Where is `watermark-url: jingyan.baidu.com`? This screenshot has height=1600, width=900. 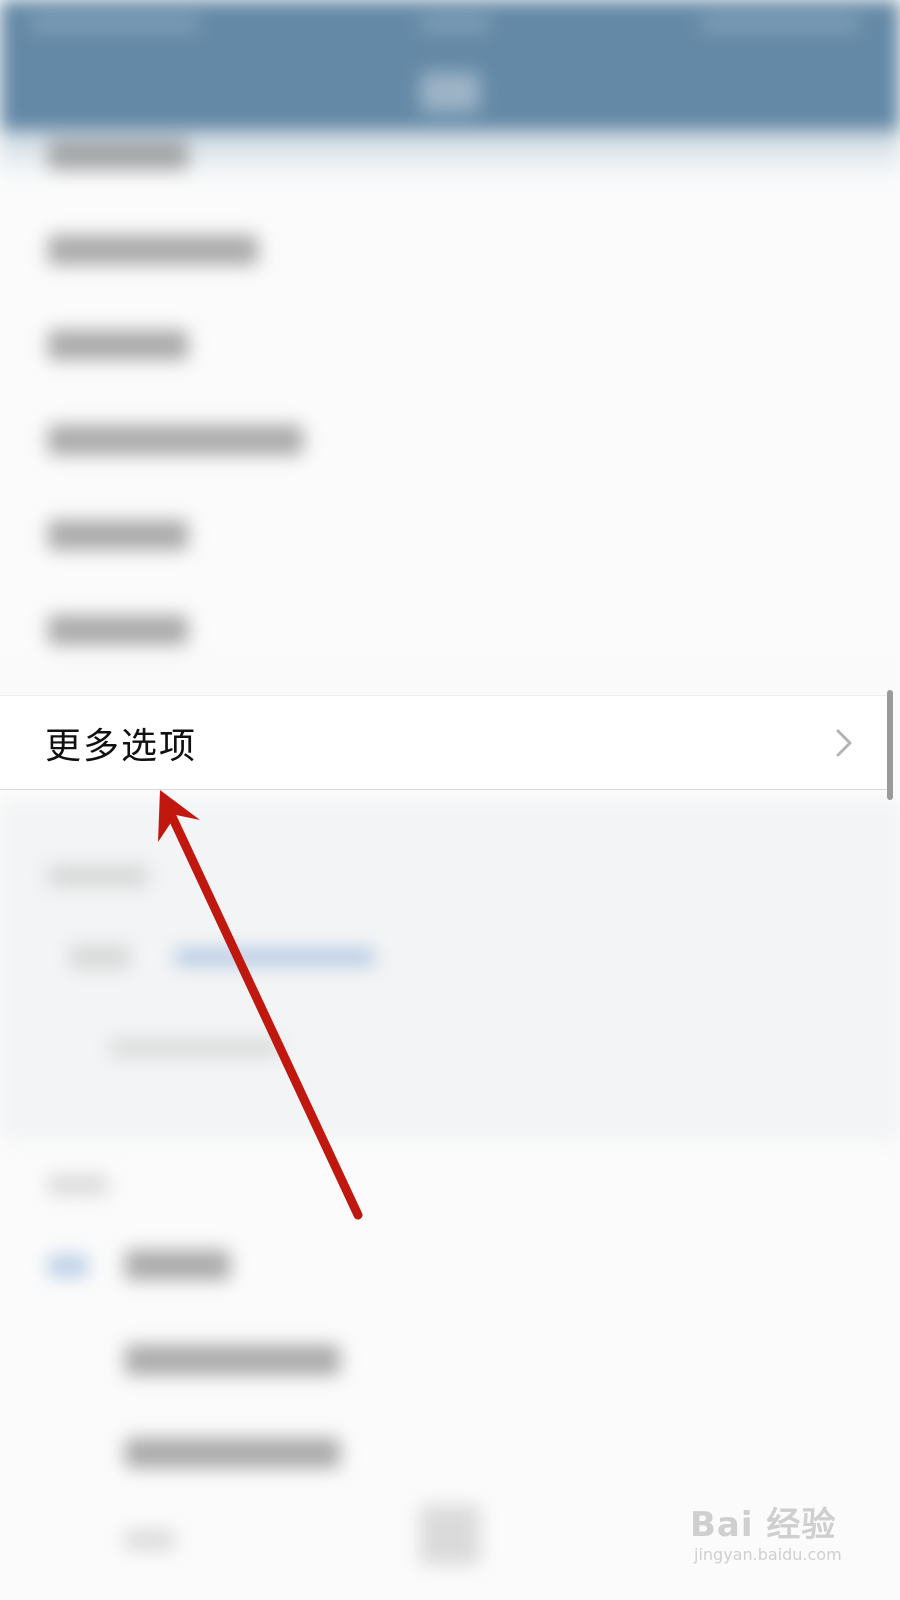
watermark-url: jingyan.baidu.com is located at coordinates (768, 1554).